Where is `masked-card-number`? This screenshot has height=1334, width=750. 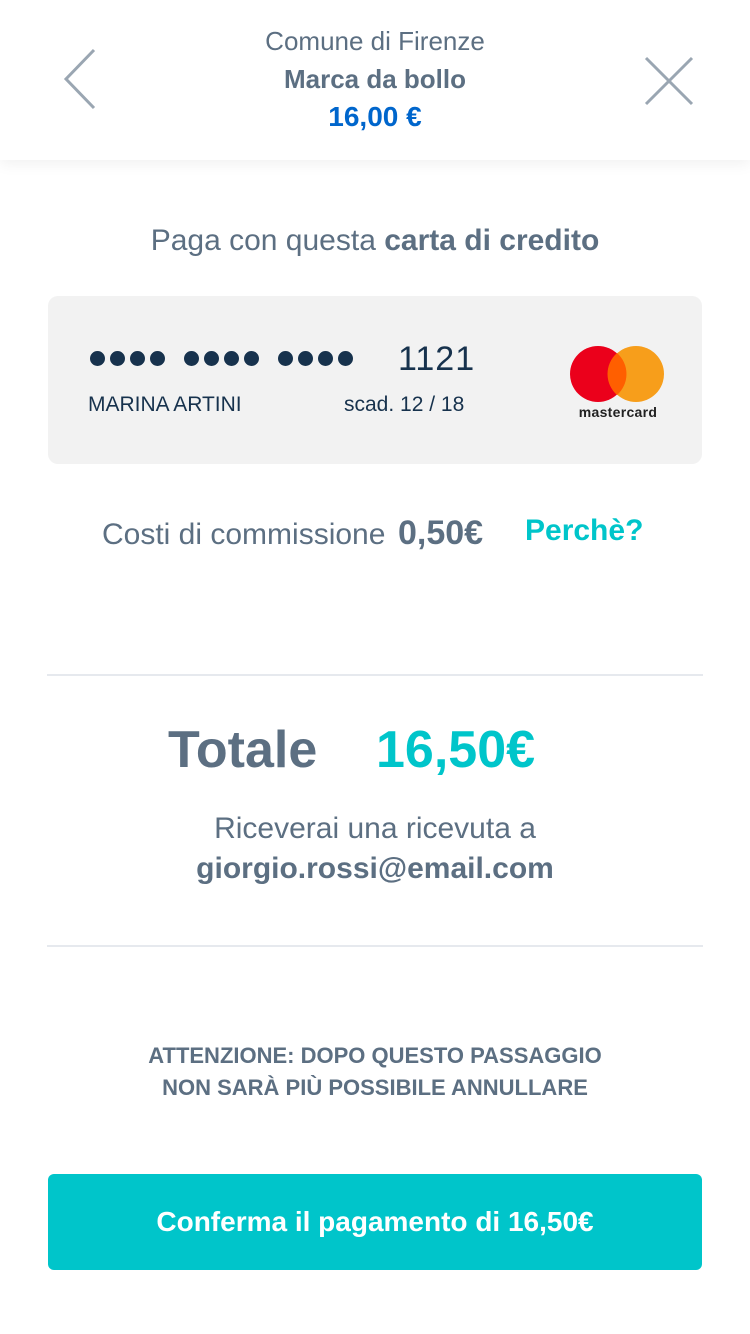
masked-card-number is located at coordinates (221, 358).